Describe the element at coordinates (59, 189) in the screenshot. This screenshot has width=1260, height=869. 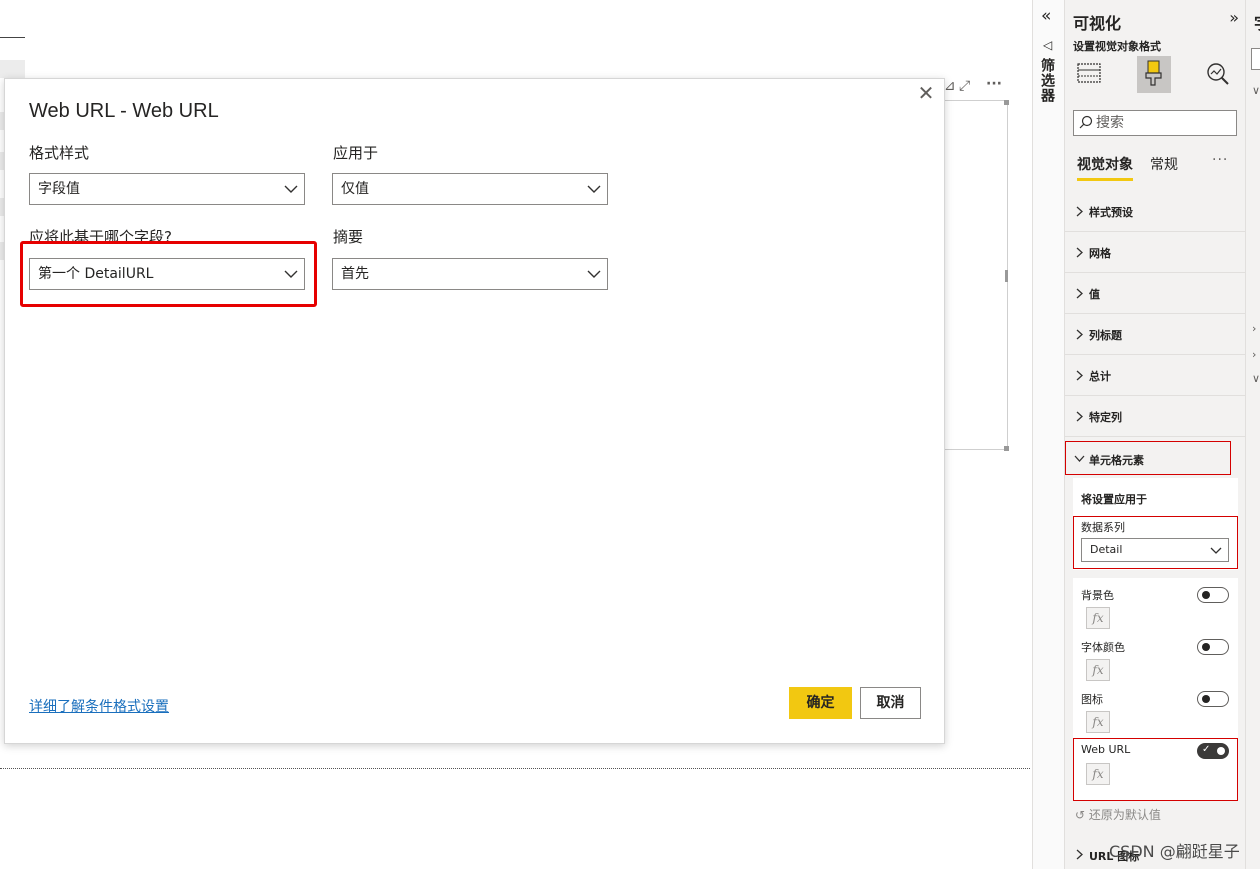
I see `format-style-value: 字段值` at that location.